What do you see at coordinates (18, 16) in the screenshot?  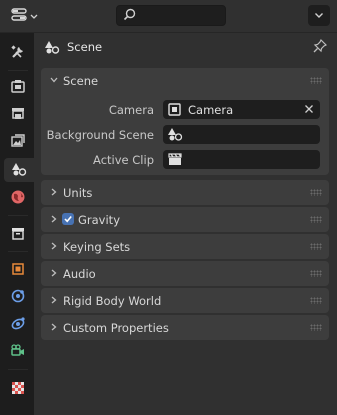 I see `properties-editor-icon` at bounding box center [18, 16].